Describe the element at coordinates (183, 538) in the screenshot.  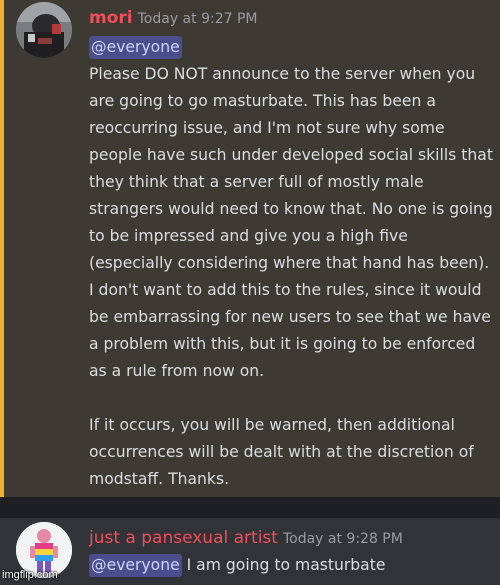
I see `author-name: just a pansexual artist` at that location.